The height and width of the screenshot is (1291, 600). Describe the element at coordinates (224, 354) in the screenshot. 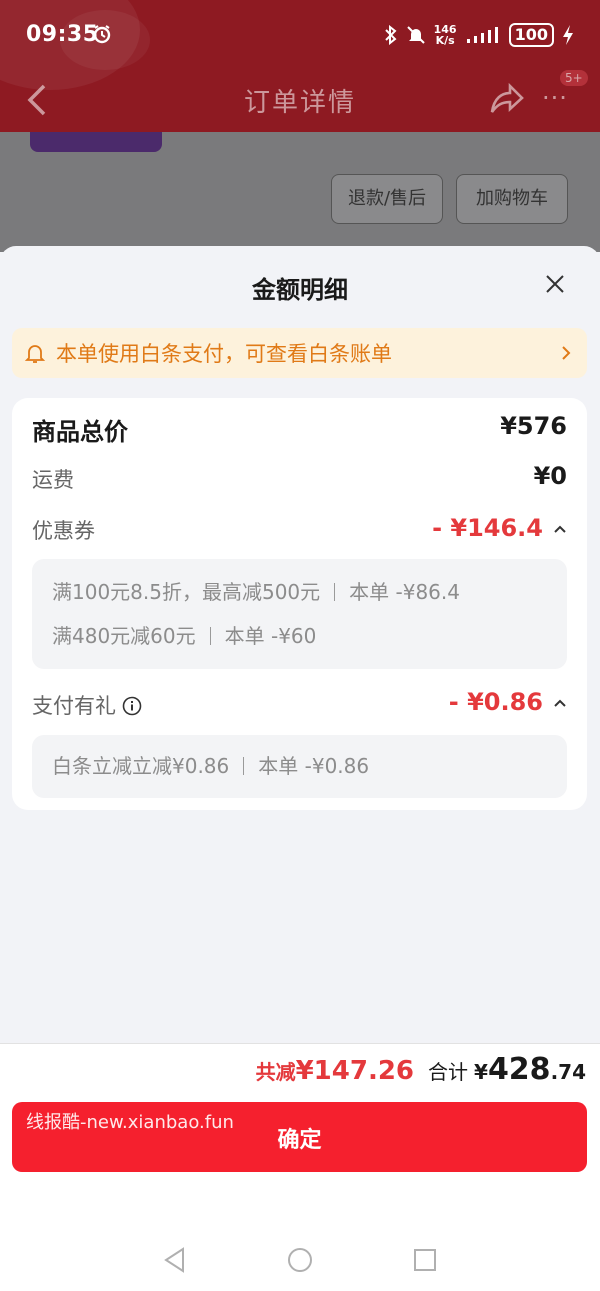

I see `notice-text: 本单使用白条支付，可查看白条账单` at that location.